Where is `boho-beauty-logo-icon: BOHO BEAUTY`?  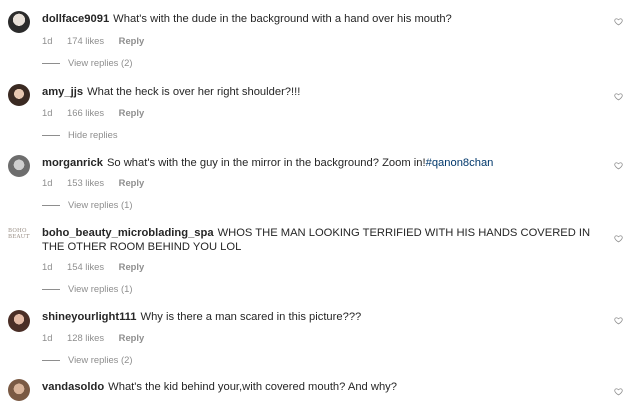
boho-beauty-logo-icon: BOHO BEAUTY is located at coordinates (19, 239).